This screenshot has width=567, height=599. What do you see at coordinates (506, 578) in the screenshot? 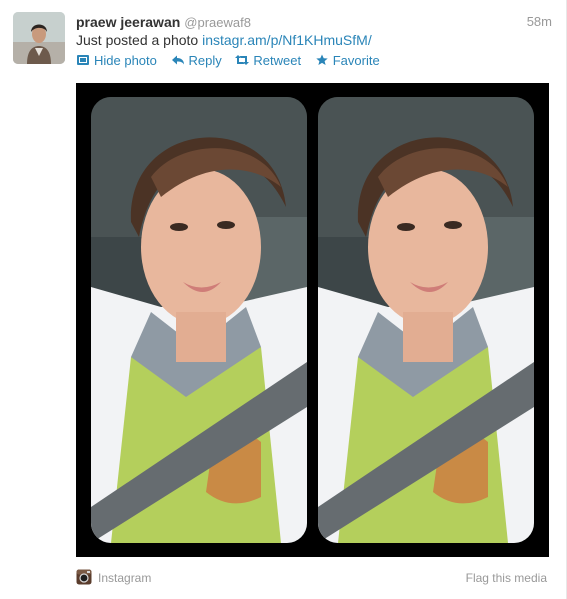
I see `flag-media-link: Flag this media` at bounding box center [506, 578].